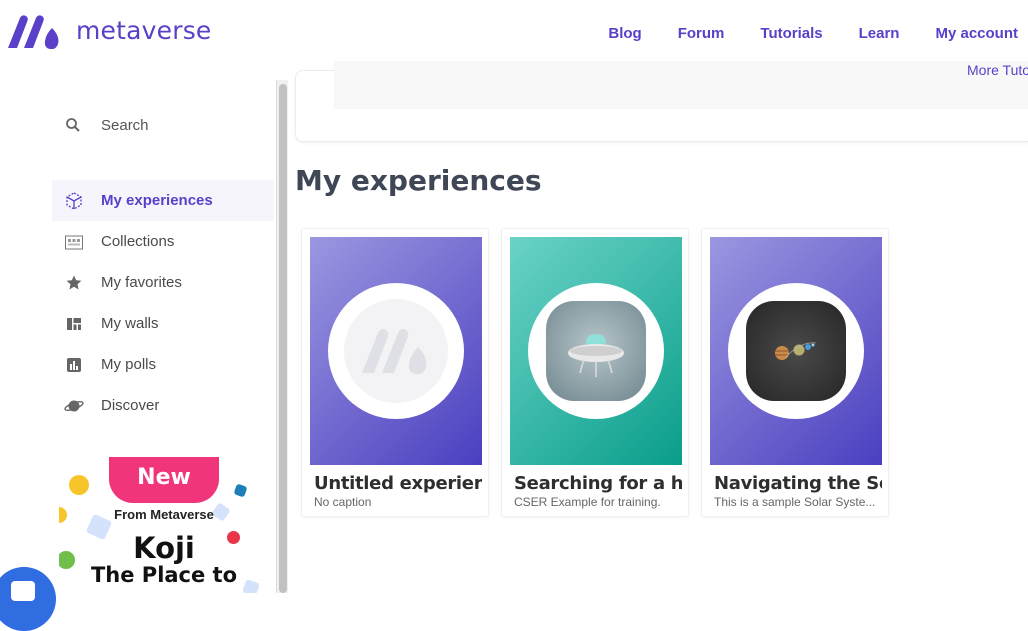 The width and height of the screenshot is (1028, 631). Describe the element at coordinates (596, 355) in the screenshot. I see `ufo-icon` at that location.